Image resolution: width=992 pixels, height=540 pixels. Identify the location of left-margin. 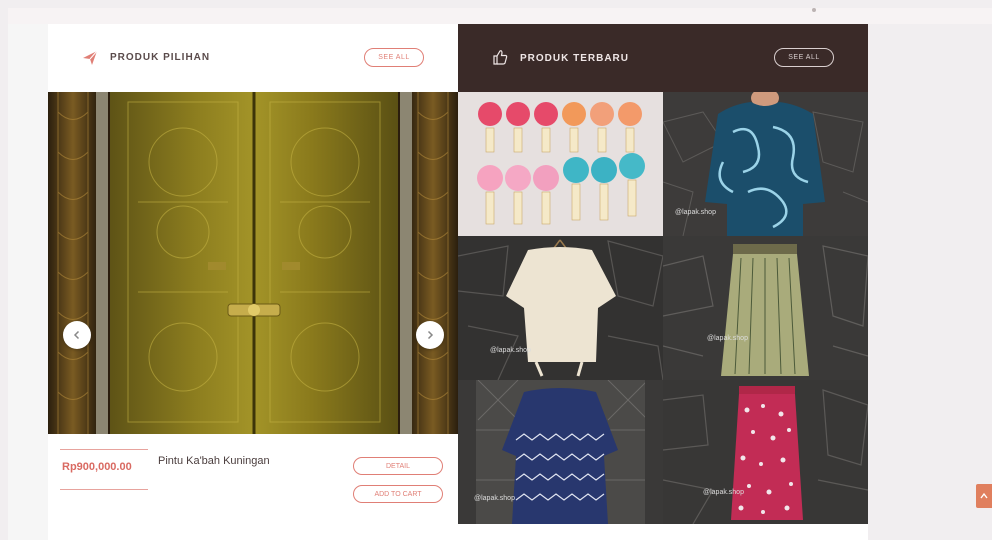
(28, 282).